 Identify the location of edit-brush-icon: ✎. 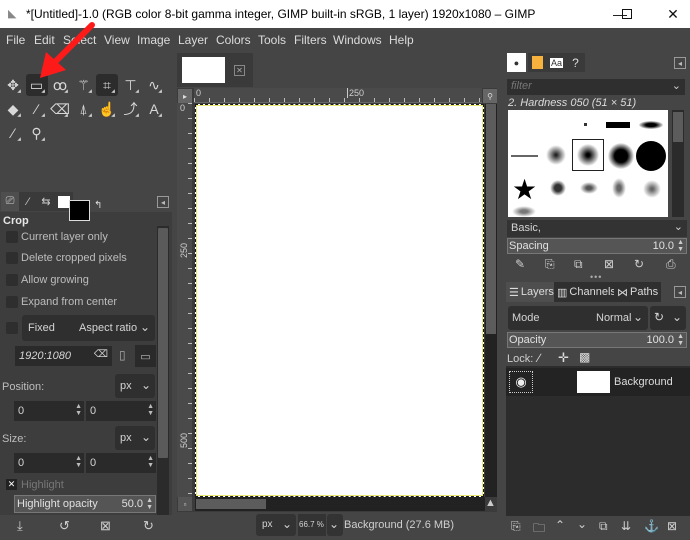
(520, 264).